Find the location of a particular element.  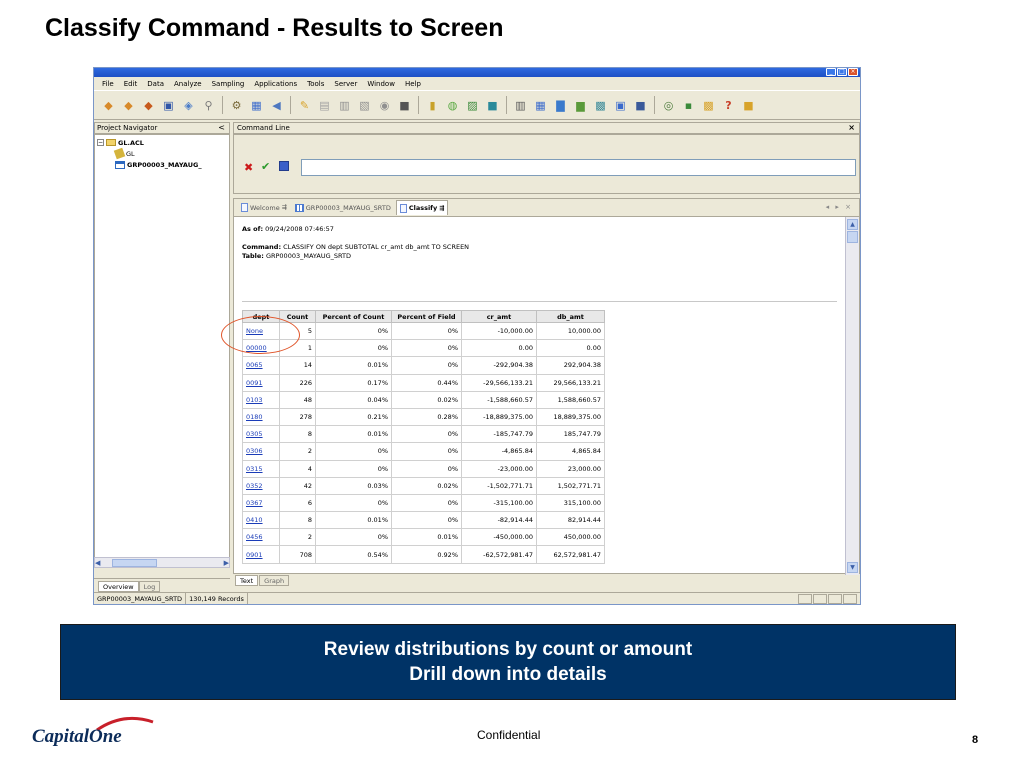

menu-item-data: Data is located at coordinates (155, 84).